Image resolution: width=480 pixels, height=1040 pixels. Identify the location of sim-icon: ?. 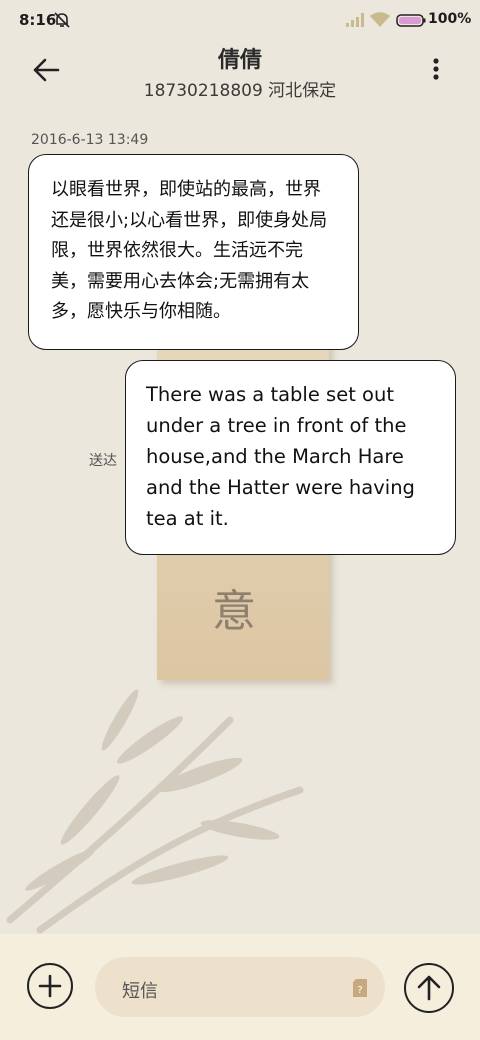
(360, 988).